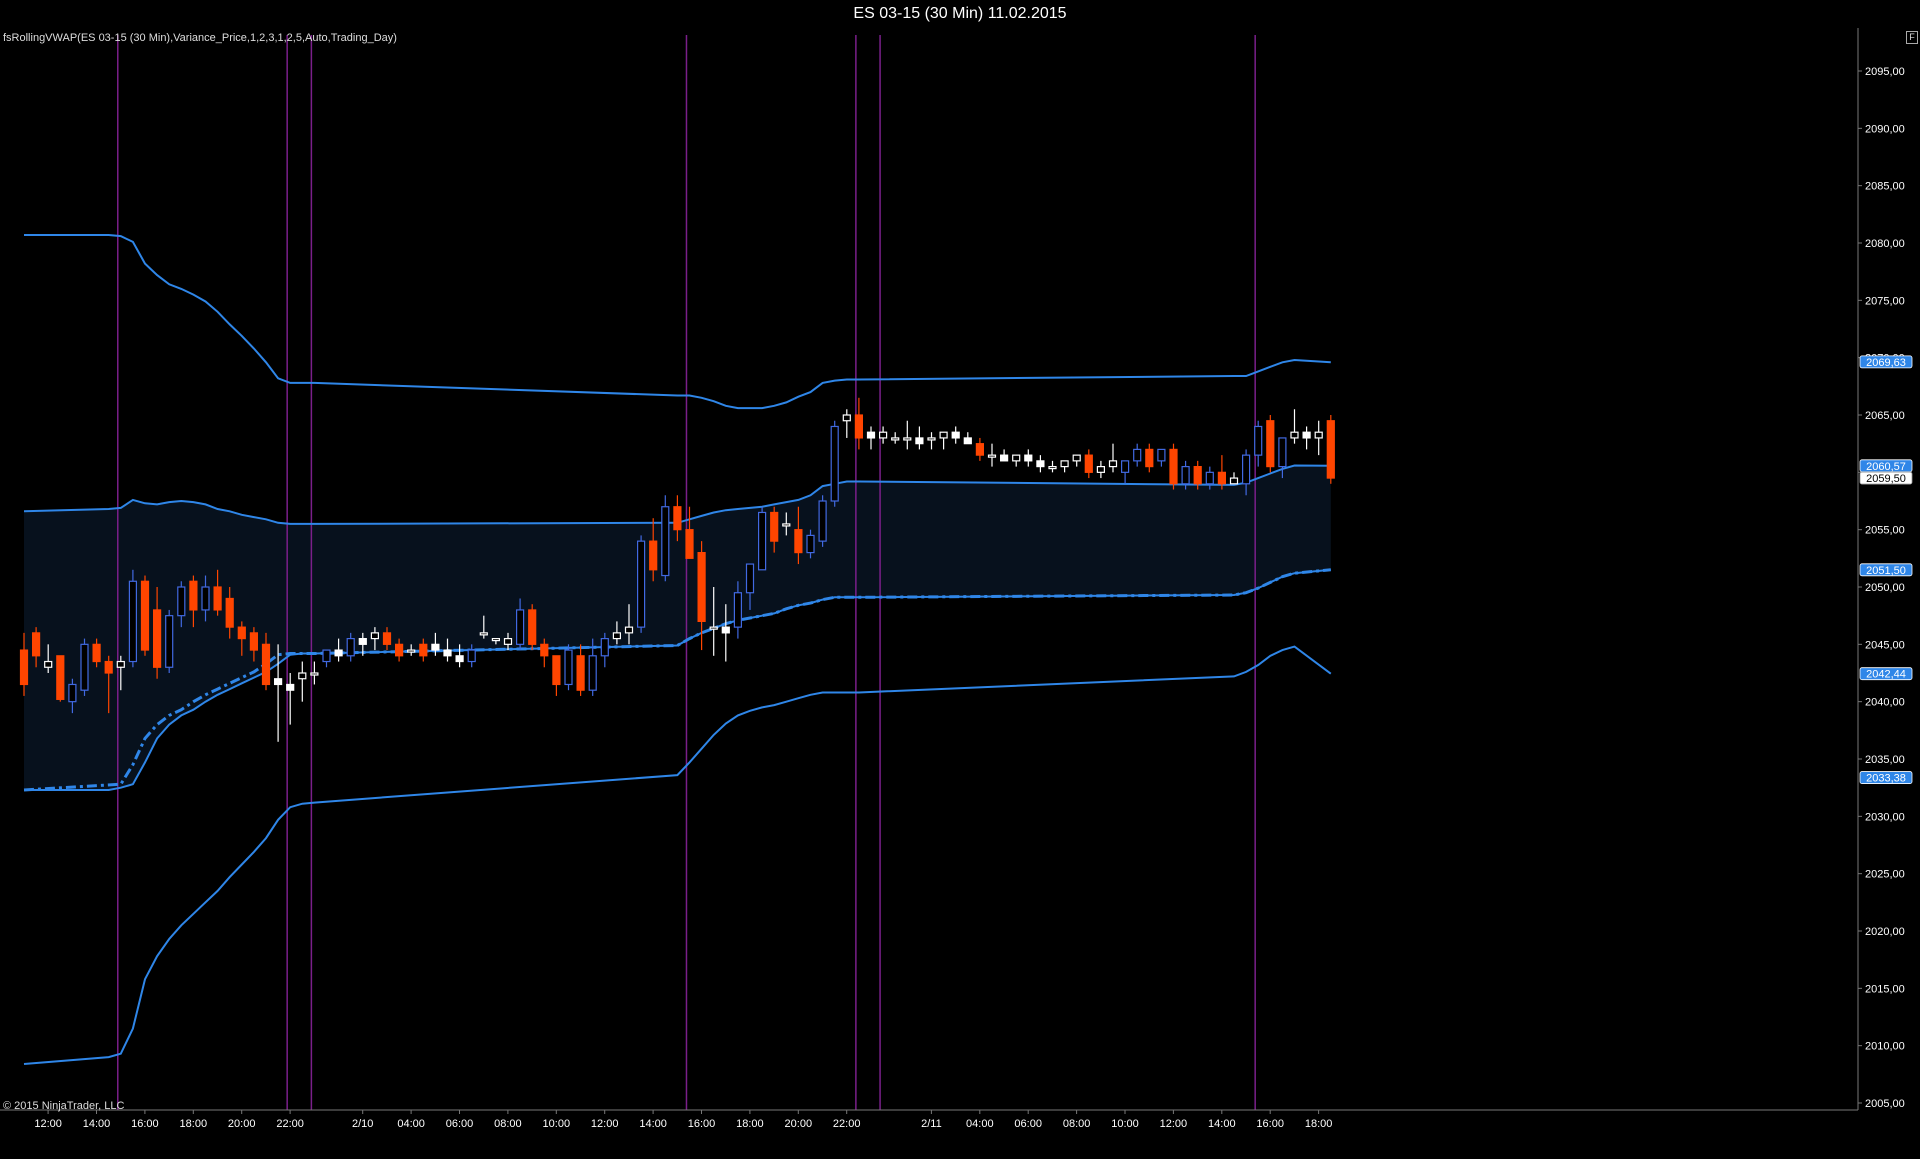  Describe the element at coordinates (931, 1124) in the screenshot. I see `x-tick-label: 2/11` at that location.